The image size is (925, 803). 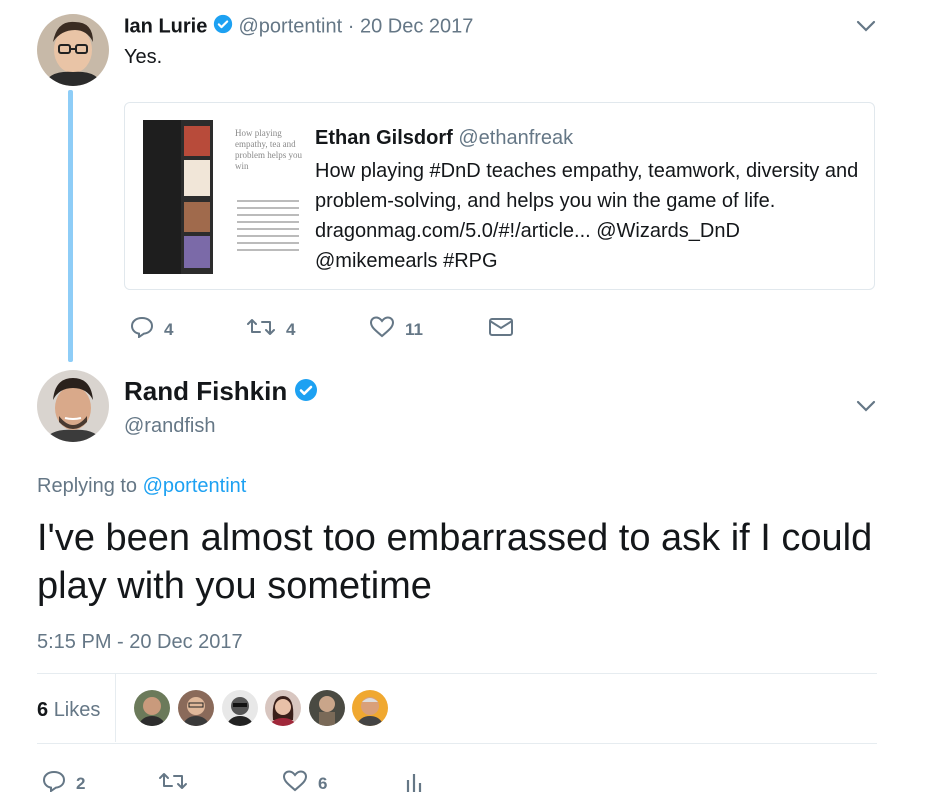 I want to click on likes-stat: 6 Likes, so click(x=68, y=710).